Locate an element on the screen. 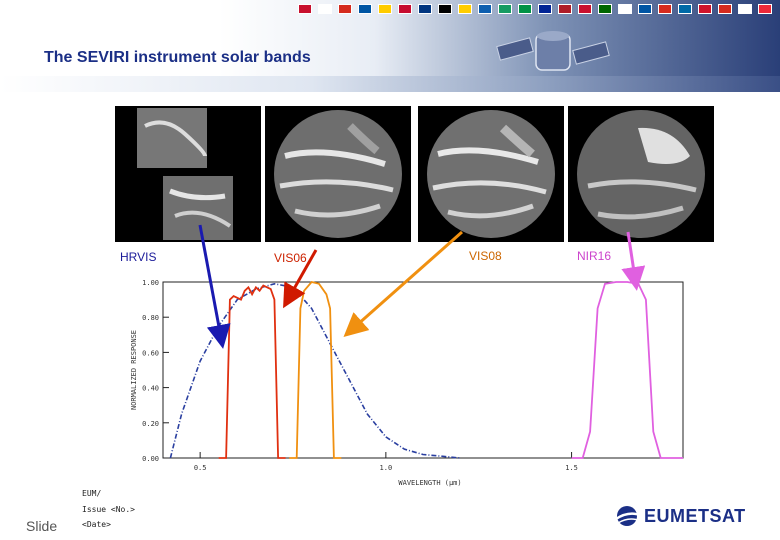  eumetsat-globe-icon is located at coordinates (628, 516).